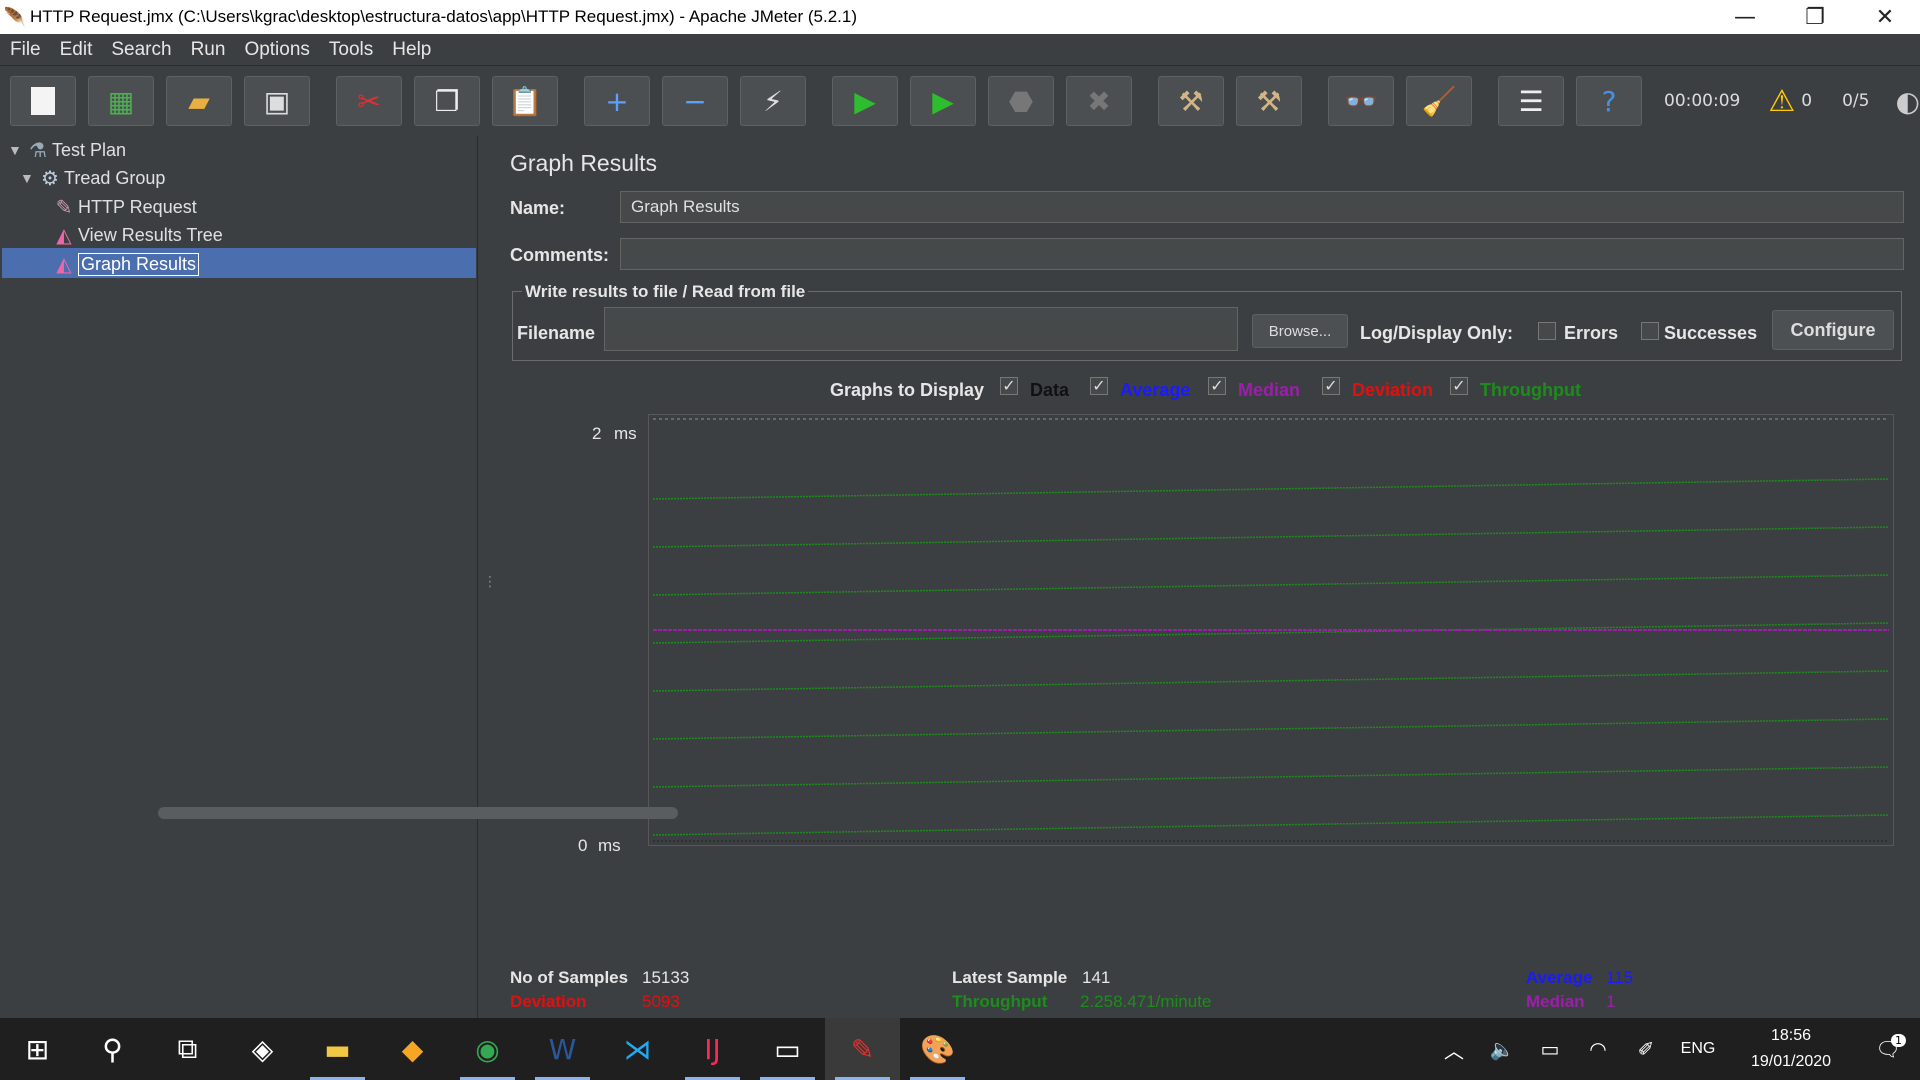 This screenshot has width=1920, height=1080. What do you see at coordinates (1885, 17) in the screenshot?
I see `close-button: ✕` at bounding box center [1885, 17].